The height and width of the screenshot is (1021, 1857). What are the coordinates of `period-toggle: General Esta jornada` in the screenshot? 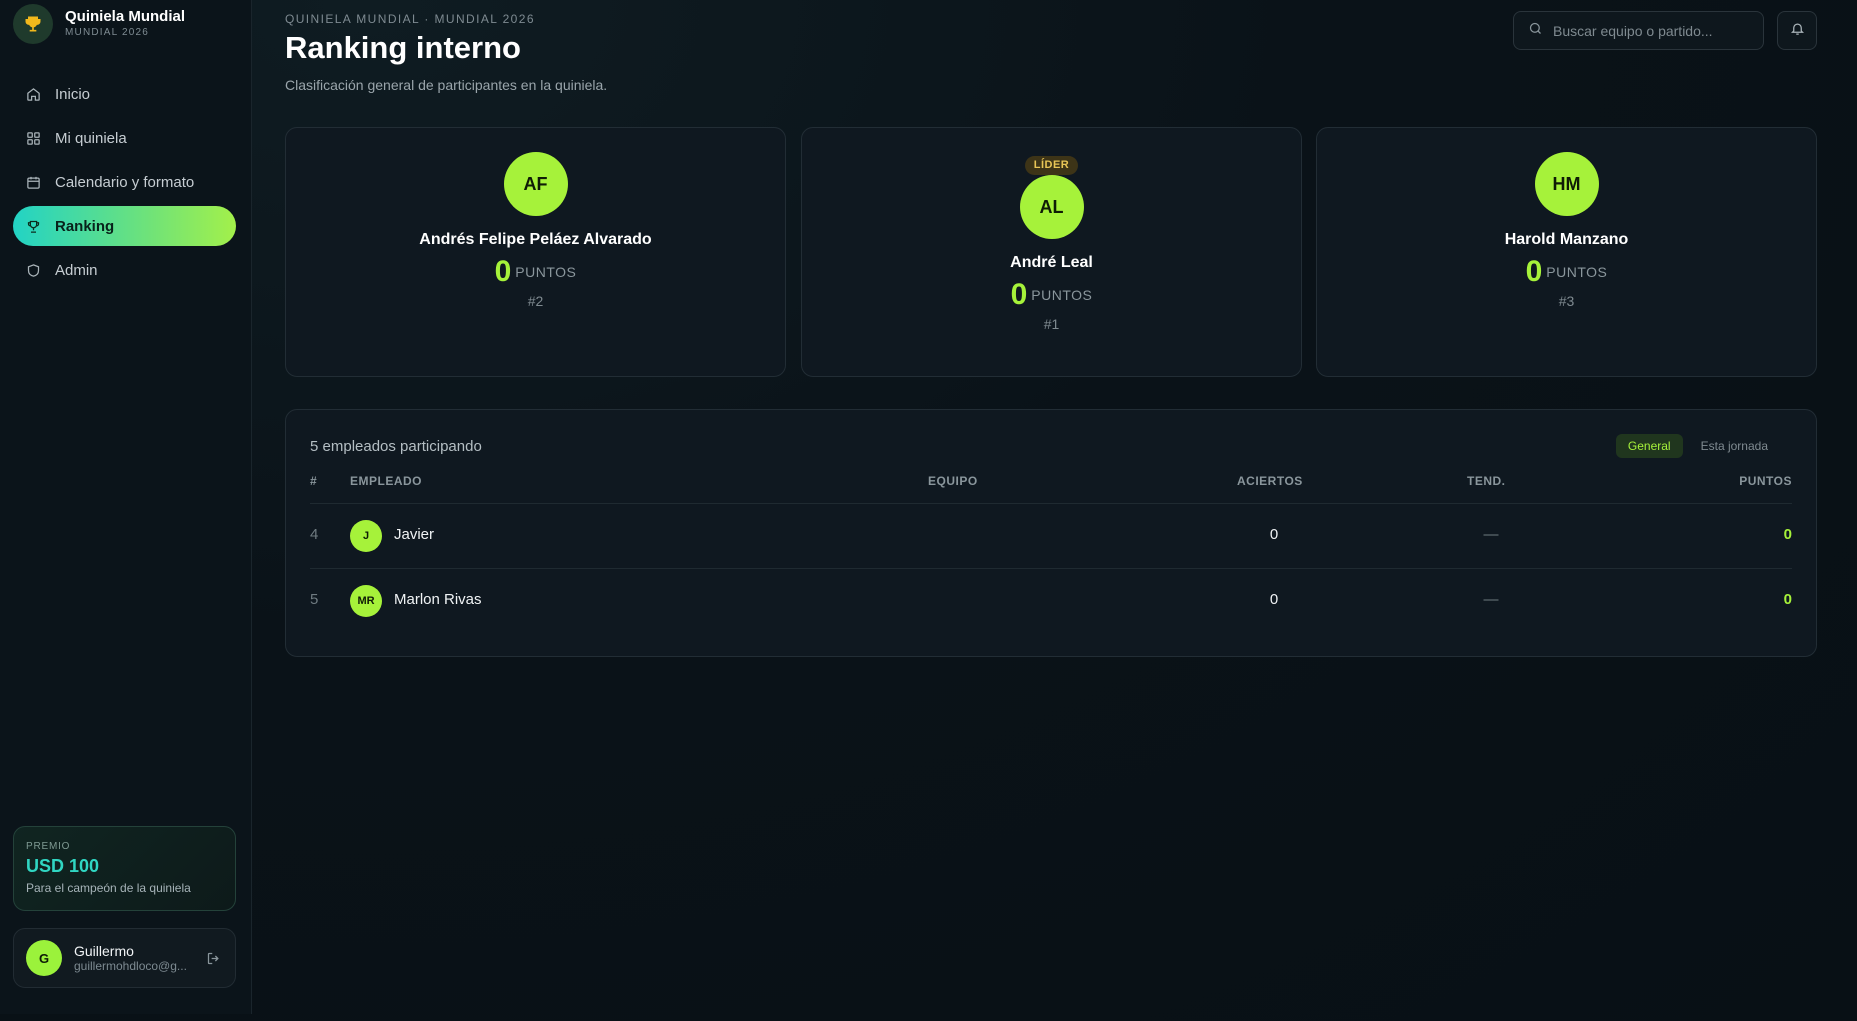 It's located at (1695, 446).